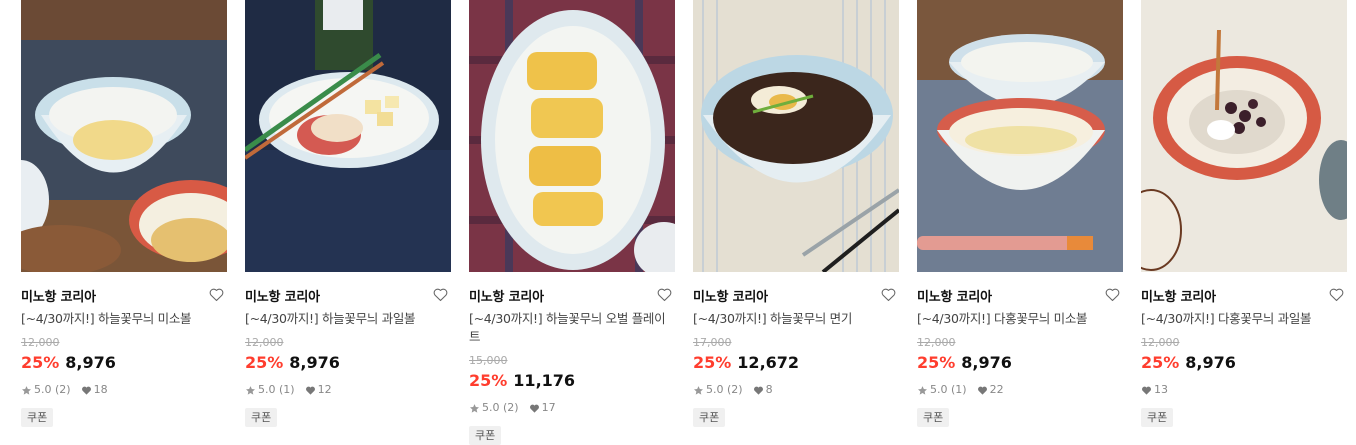 The image size is (1356, 445). I want to click on review-meta: 5.0 (1) 22, so click(1020, 390).